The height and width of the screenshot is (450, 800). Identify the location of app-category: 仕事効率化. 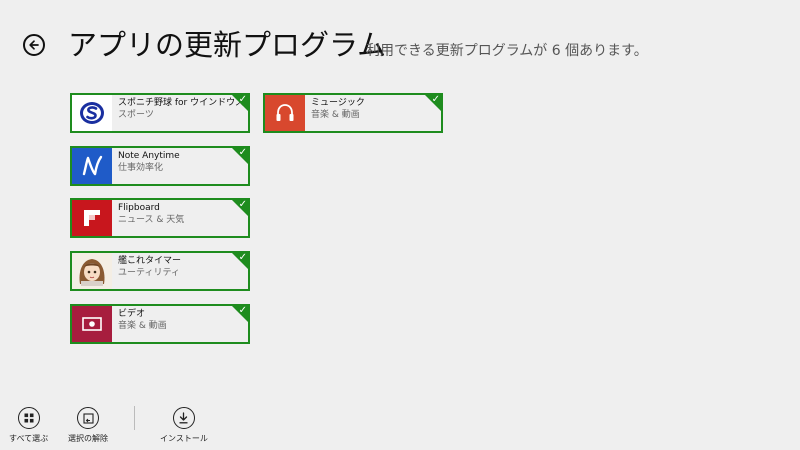
(141, 168).